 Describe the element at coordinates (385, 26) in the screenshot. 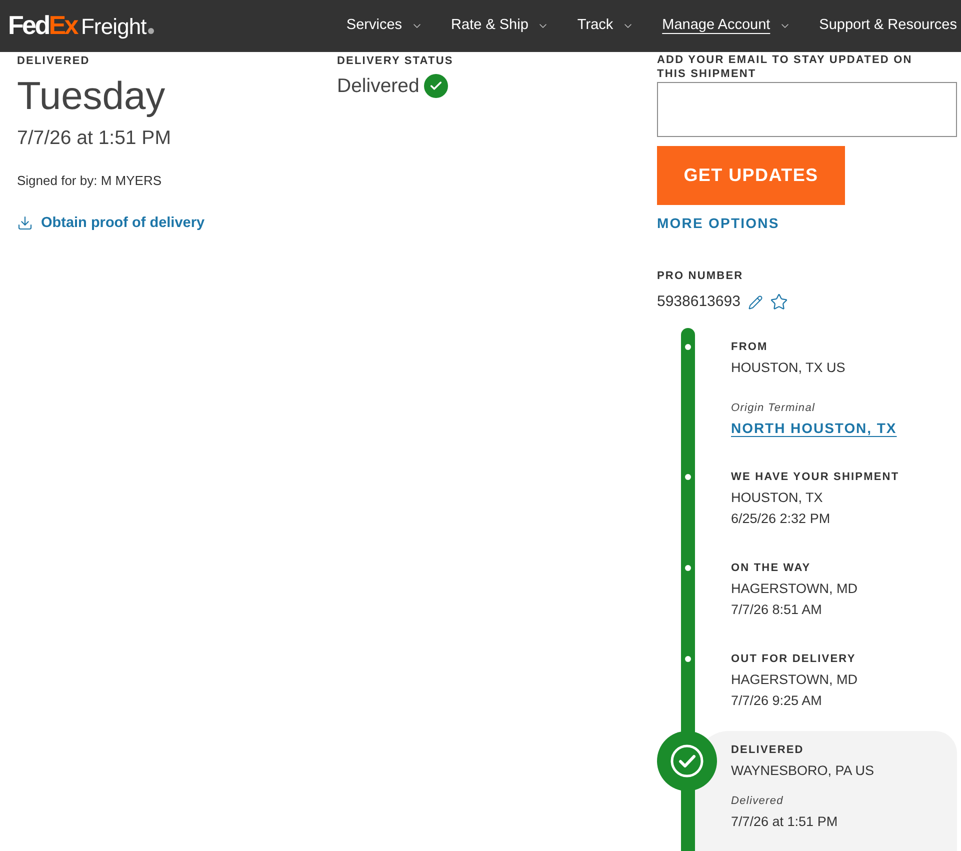

I see `nav-menu-item: Services` at that location.